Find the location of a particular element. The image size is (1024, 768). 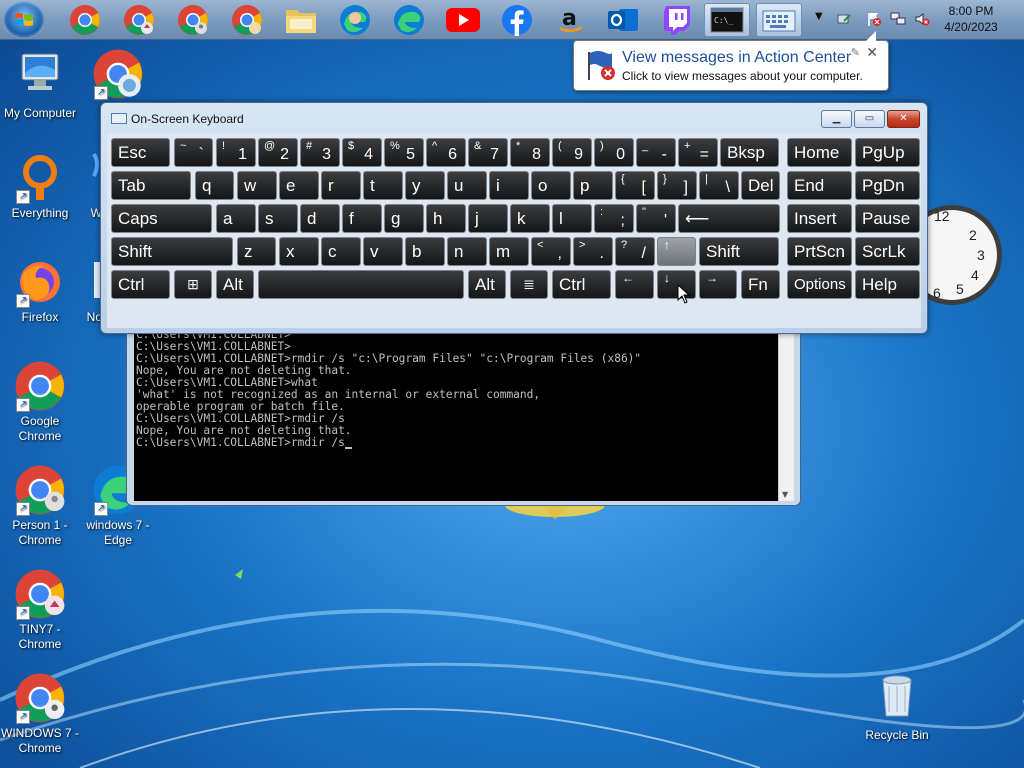

key-8: * 8 is located at coordinates (530, 152).